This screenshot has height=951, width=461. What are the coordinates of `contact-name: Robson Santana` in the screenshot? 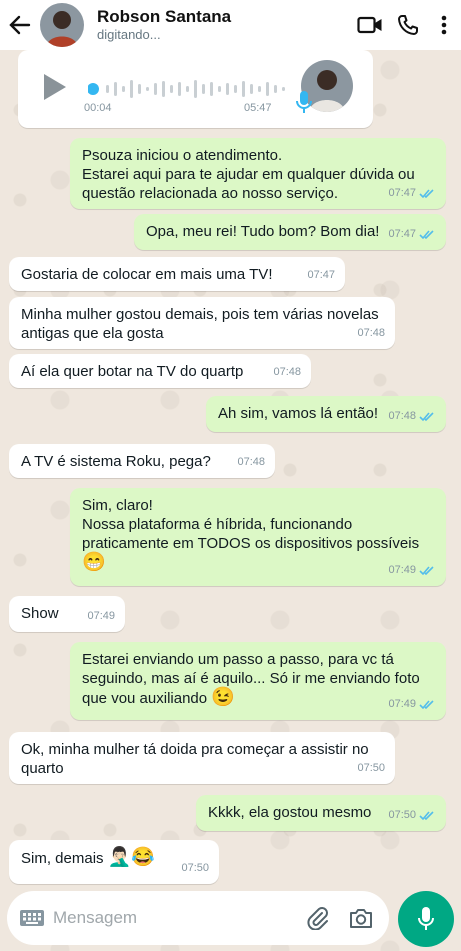 It's located at (164, 16).